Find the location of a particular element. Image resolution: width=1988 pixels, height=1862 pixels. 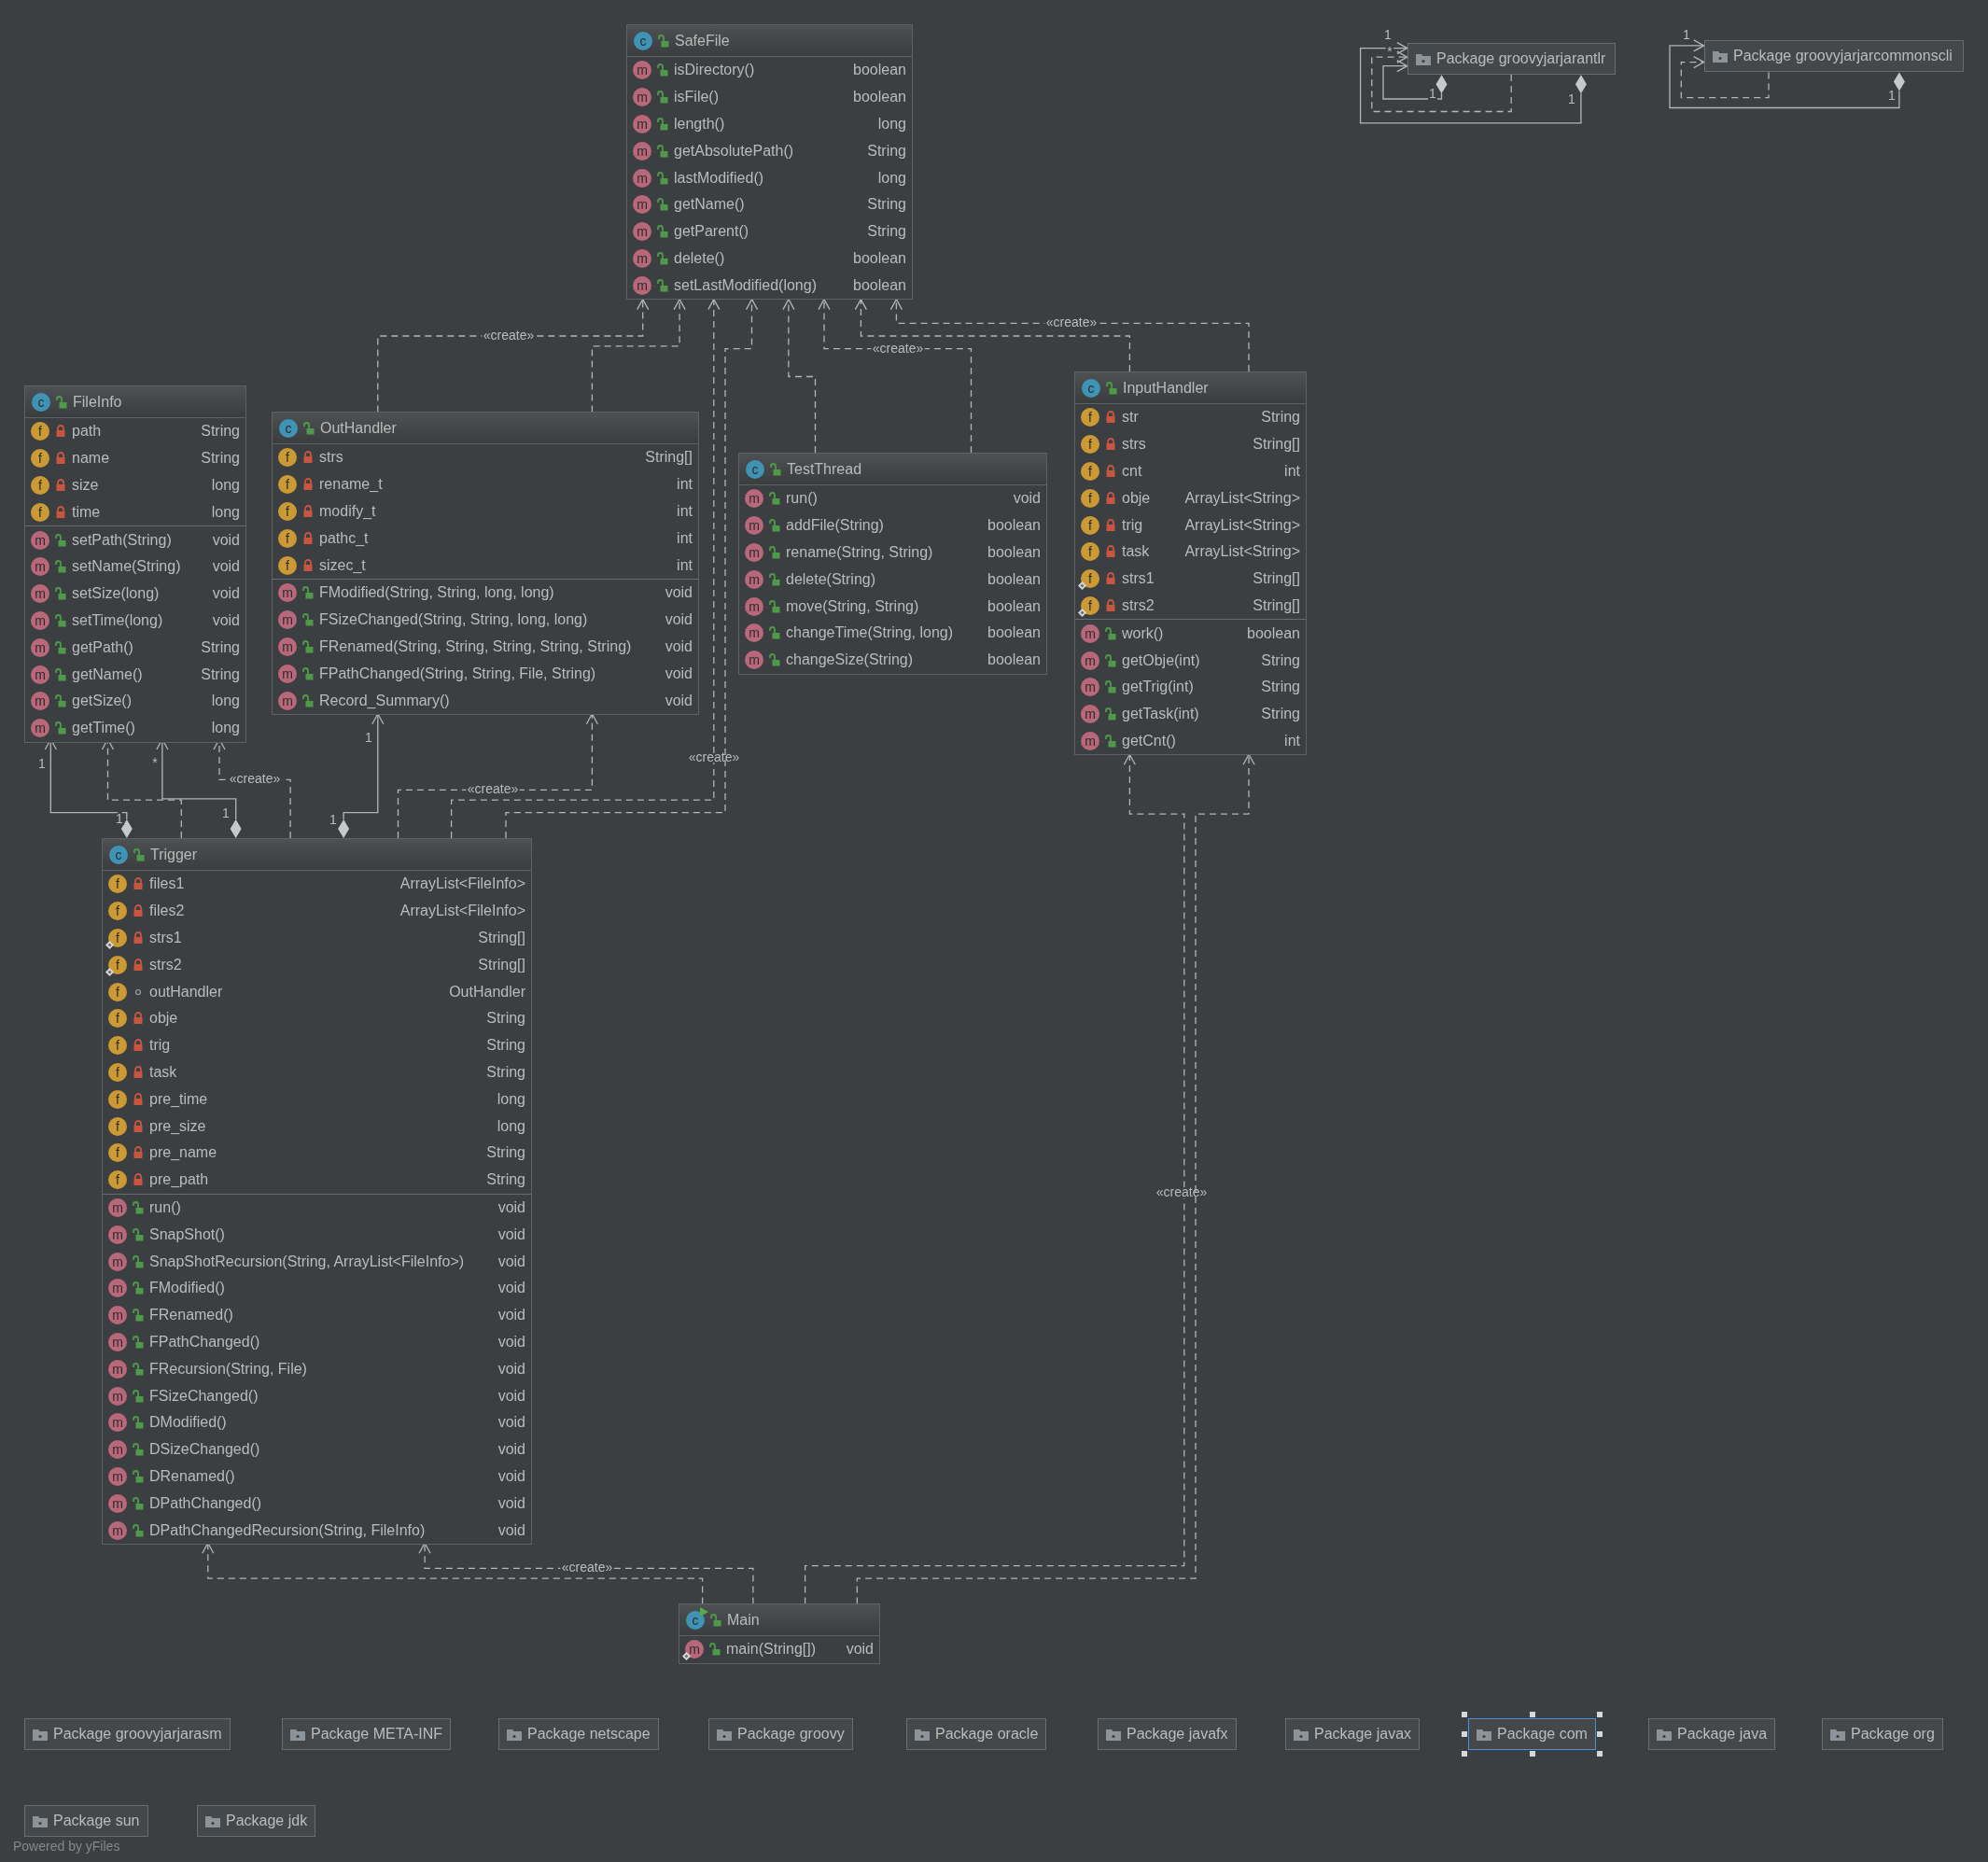

member-name: getTrig(int) is located at coordinates (1158, 687).